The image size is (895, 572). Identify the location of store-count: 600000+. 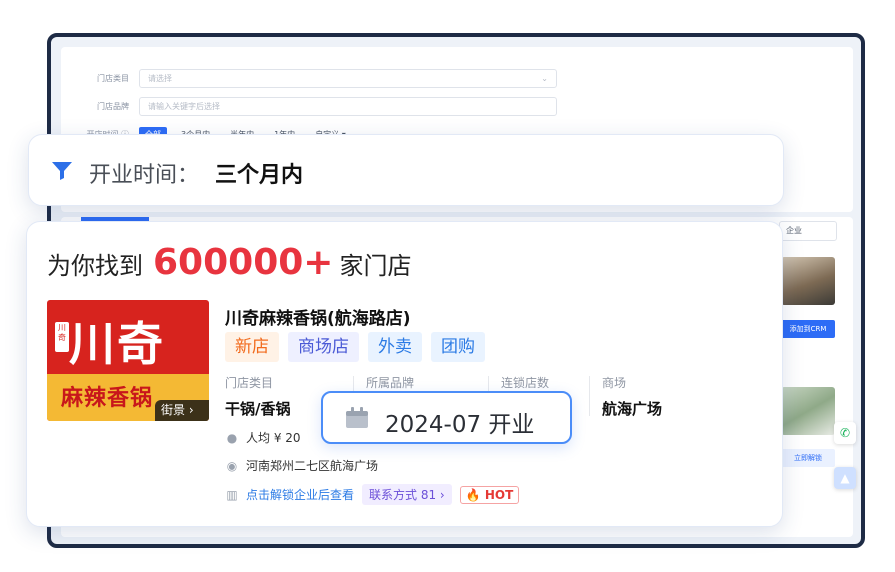
(243, 262).